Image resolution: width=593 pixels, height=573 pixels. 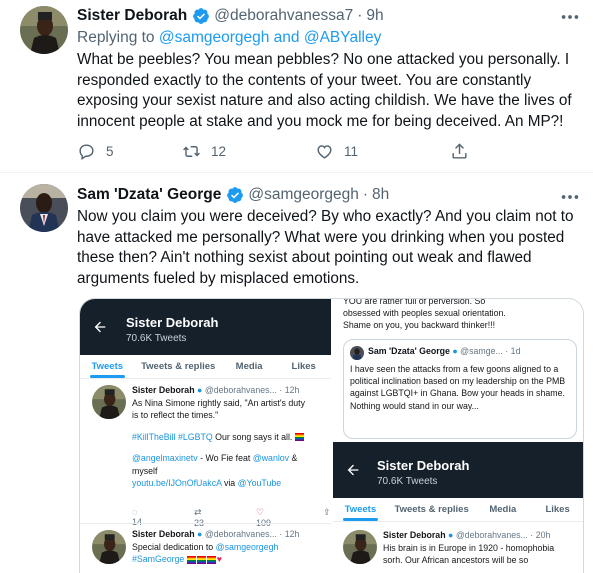 What do you see at coordinates (149, 195) in the screenshot?
I see `display-name: Sam 'Dzata' George` at bounding box center [149, 195].